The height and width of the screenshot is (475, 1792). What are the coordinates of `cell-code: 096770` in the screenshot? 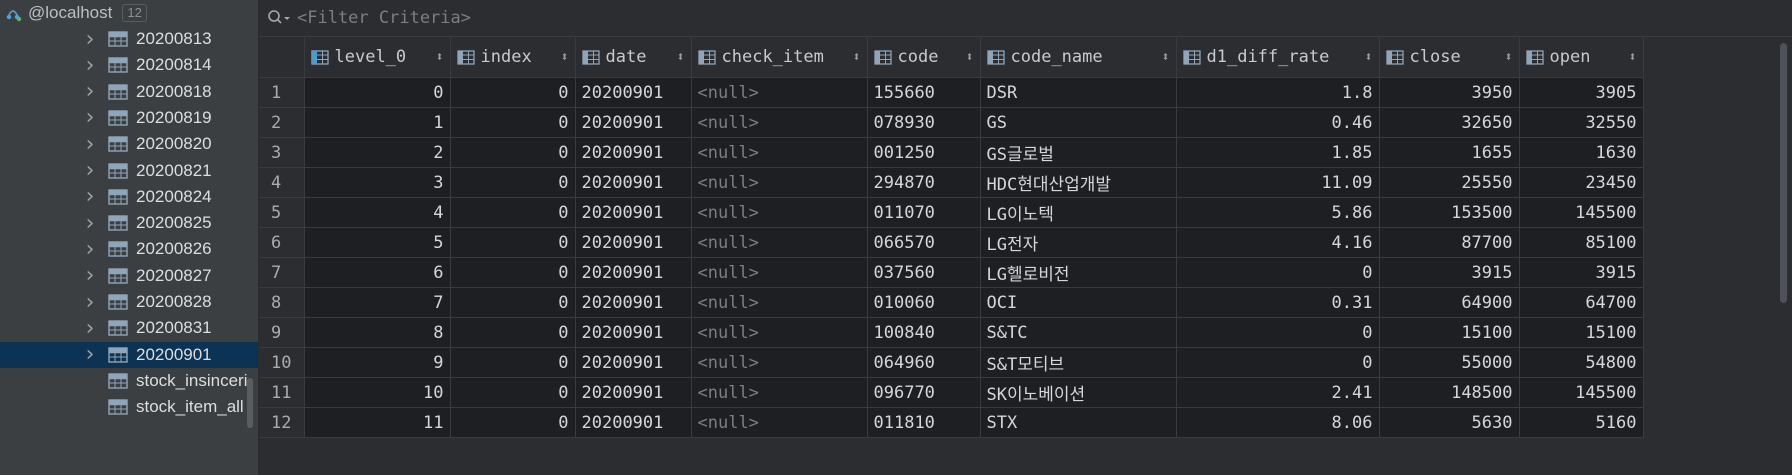 It's located at (924, 392).